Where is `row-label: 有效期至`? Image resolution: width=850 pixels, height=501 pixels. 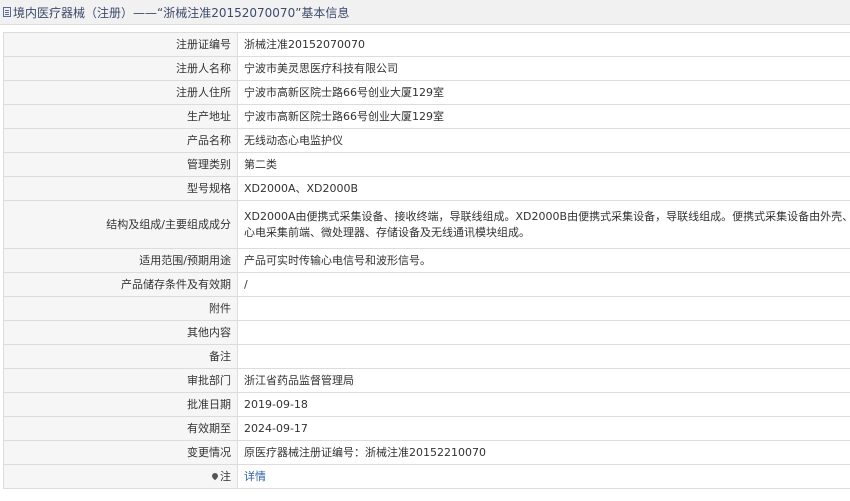 row-label: 有效期至 is located at coordinates (120, 428).